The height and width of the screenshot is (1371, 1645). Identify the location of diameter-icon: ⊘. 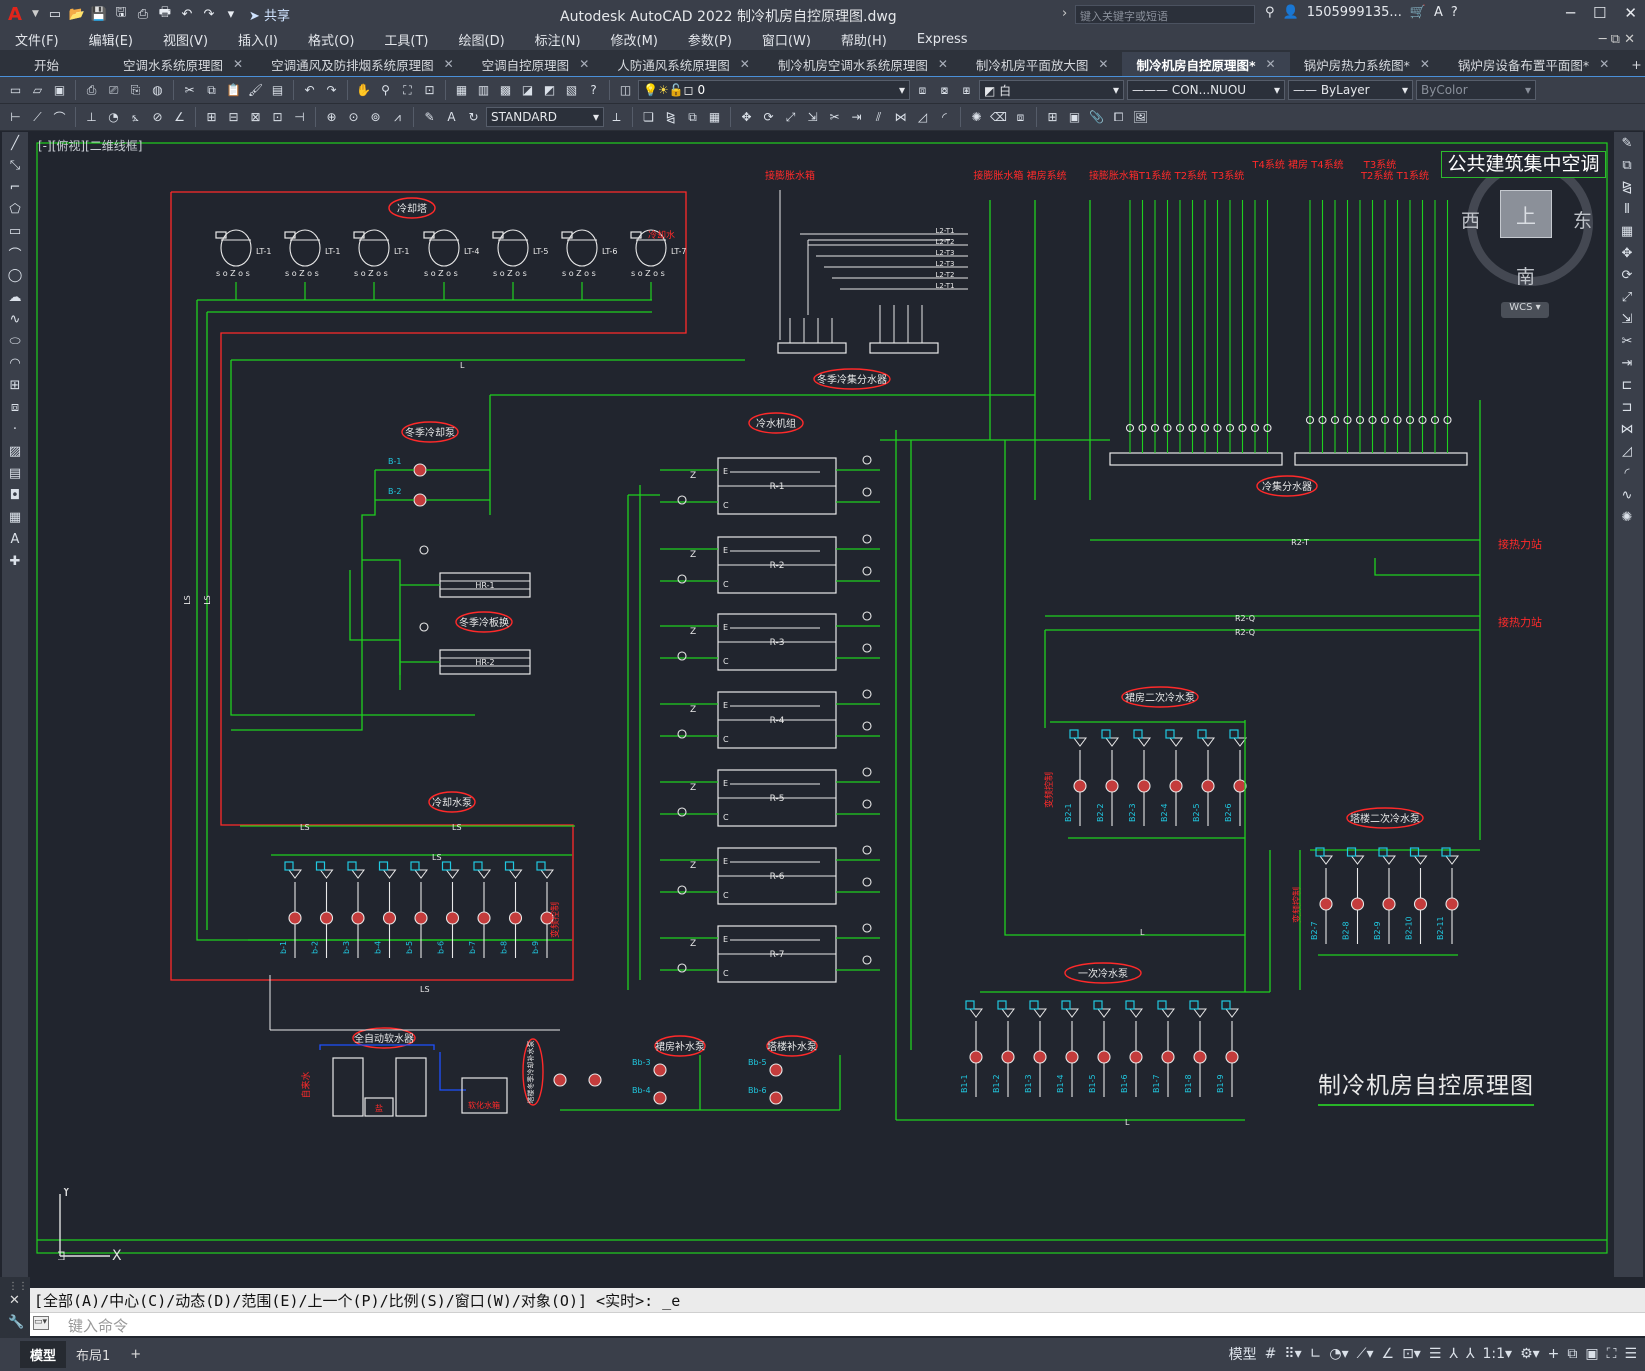
(157, 117).